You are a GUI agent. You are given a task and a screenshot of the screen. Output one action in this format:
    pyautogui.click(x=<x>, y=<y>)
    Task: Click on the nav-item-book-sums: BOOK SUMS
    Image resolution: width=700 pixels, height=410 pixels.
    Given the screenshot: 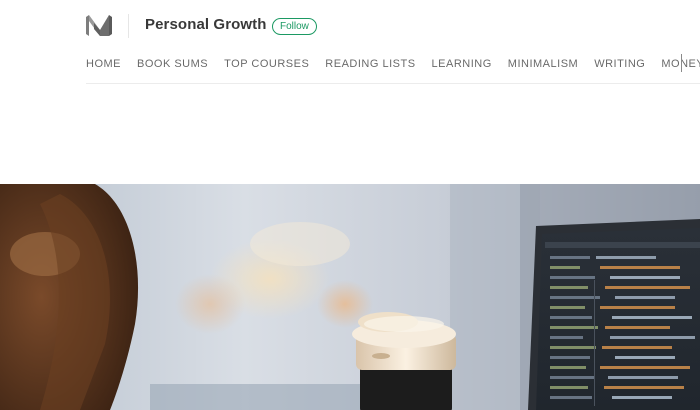 What is the action you would take?
    pyautogui.click(x=172, y=64)
    